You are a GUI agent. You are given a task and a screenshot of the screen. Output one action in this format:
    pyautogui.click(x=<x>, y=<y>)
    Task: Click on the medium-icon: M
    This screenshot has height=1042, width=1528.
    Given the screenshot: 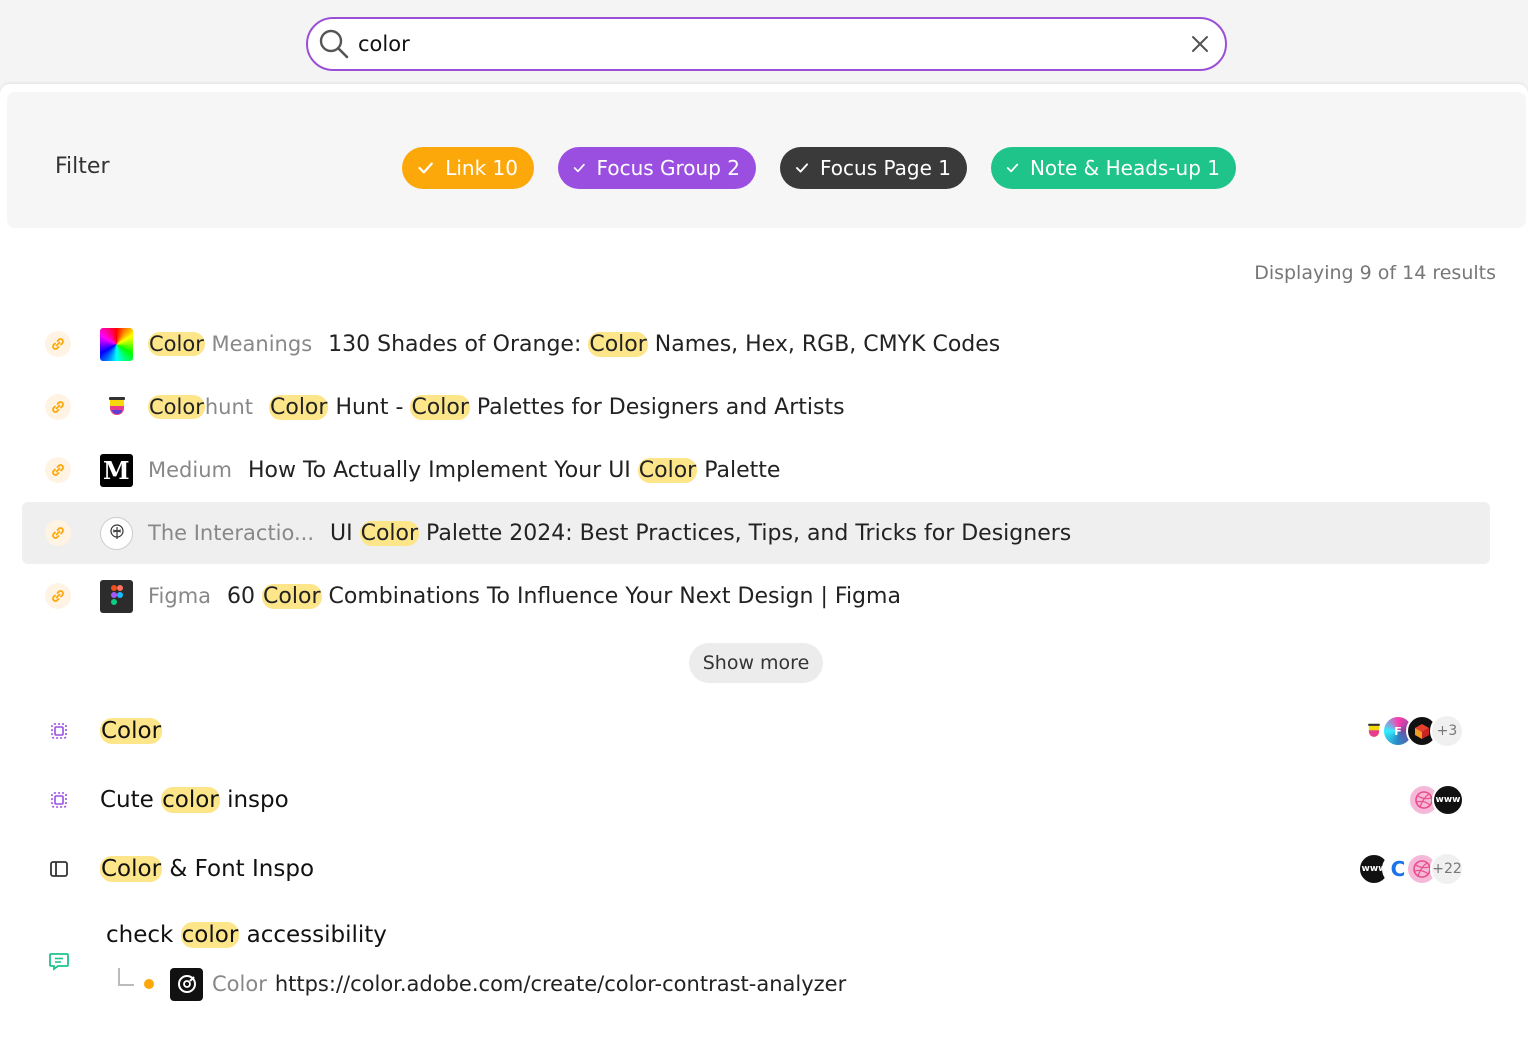 What is the action you would take?
    pyautogui.click(x=116, y=470)
    